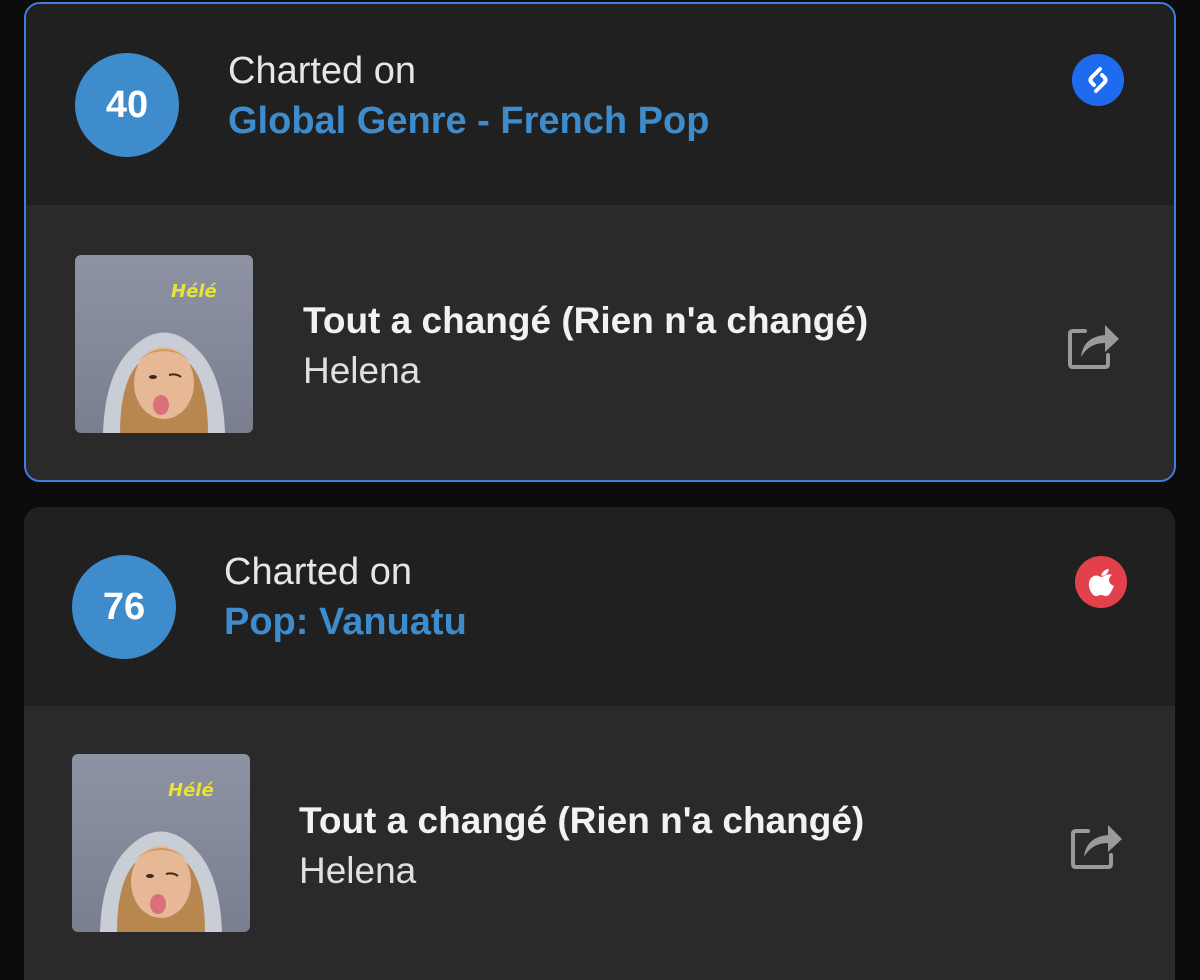  I want to click on chart-name-link: Global Genre - French Pop, so click(468, 121).